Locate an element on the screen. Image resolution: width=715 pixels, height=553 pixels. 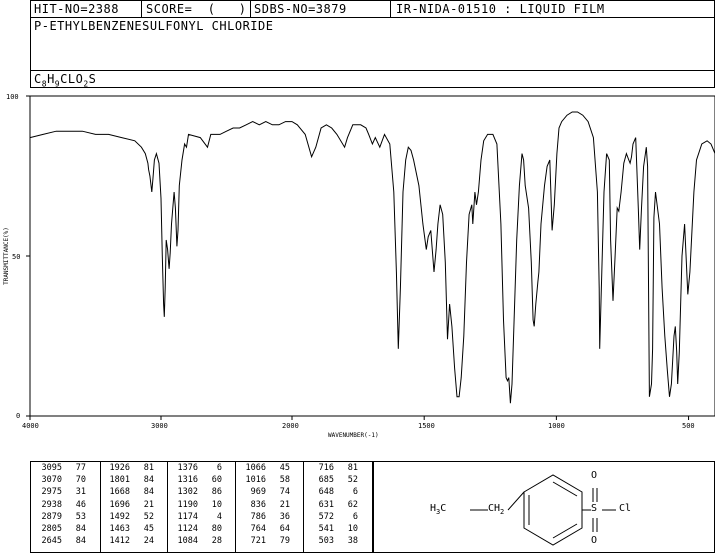
peak-transmittance: 4 is located at coordinates (219, 516).